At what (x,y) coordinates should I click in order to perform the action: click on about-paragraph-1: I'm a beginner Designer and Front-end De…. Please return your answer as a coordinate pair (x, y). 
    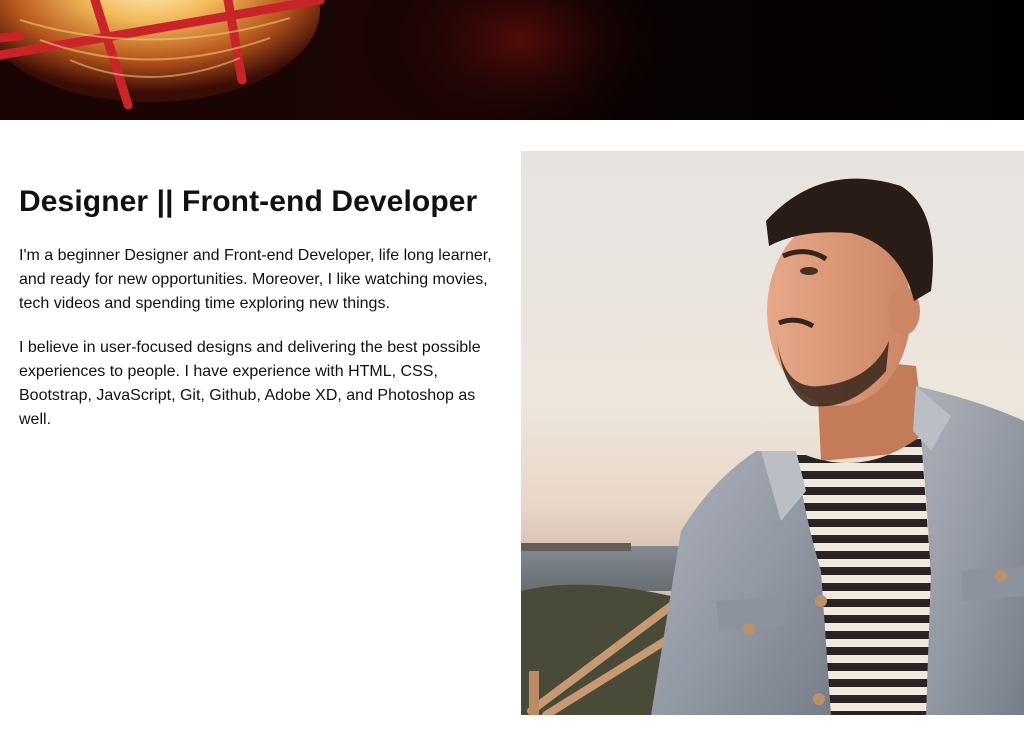
    Looking at the image, I should click on (255, 279).